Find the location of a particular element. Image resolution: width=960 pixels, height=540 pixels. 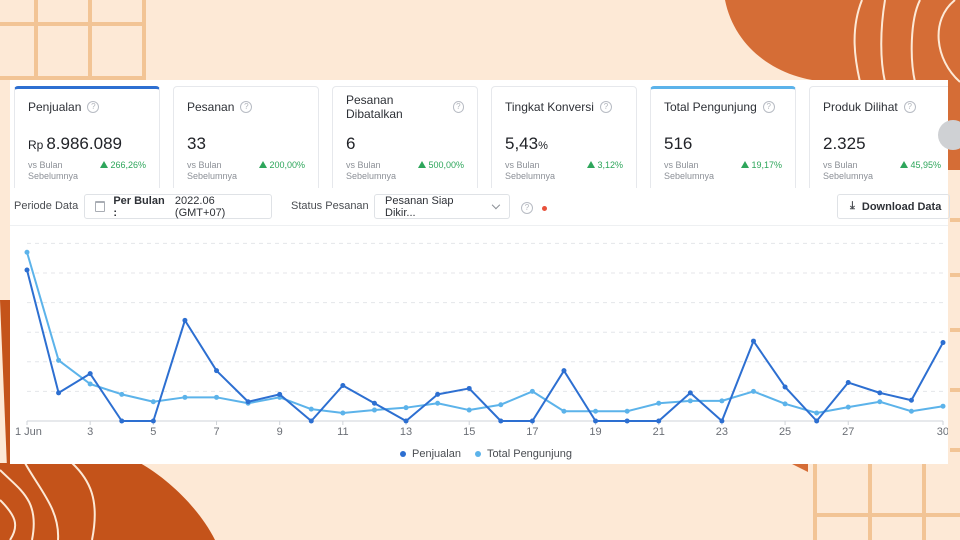

card-value-number: 8.986.089 is located at coordinates (84, 143).